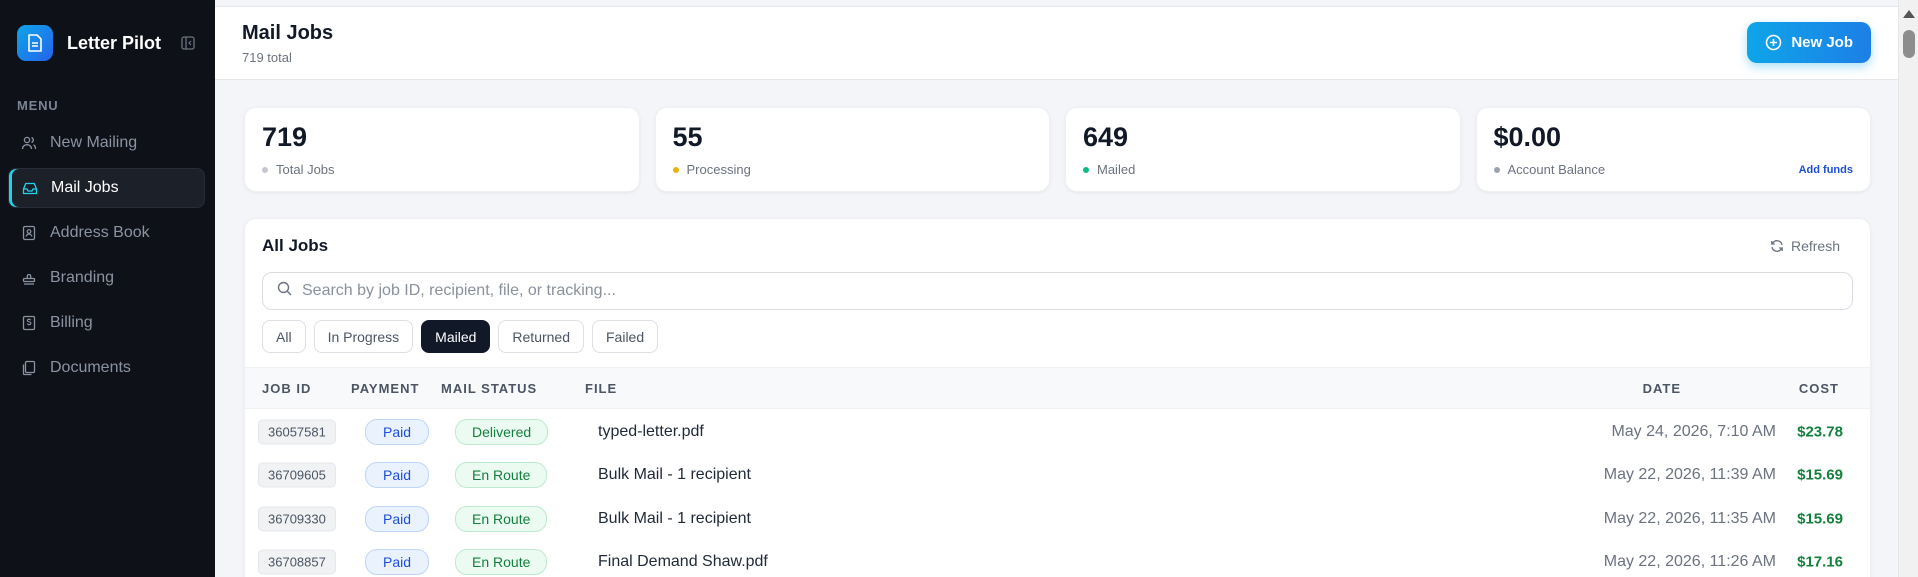  I want to click on refresh-button: Refresh, so click(1805, 246).